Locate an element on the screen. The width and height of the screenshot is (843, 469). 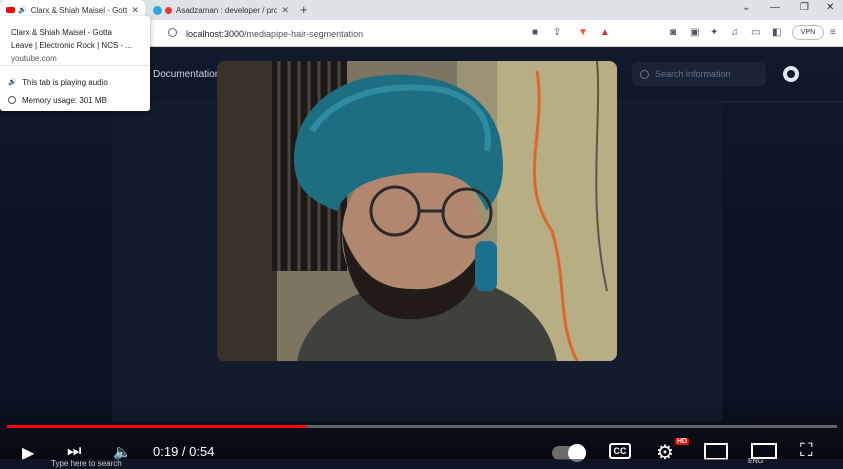
brave-shield-icon: ▼ is located at coordinates (583, 32).